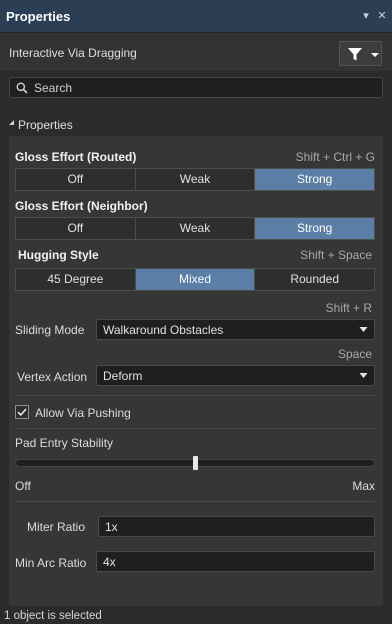 The width and height of the screenshot is (392, 624). I want to click on status-text: 1 object is selected, so click(53, 616).